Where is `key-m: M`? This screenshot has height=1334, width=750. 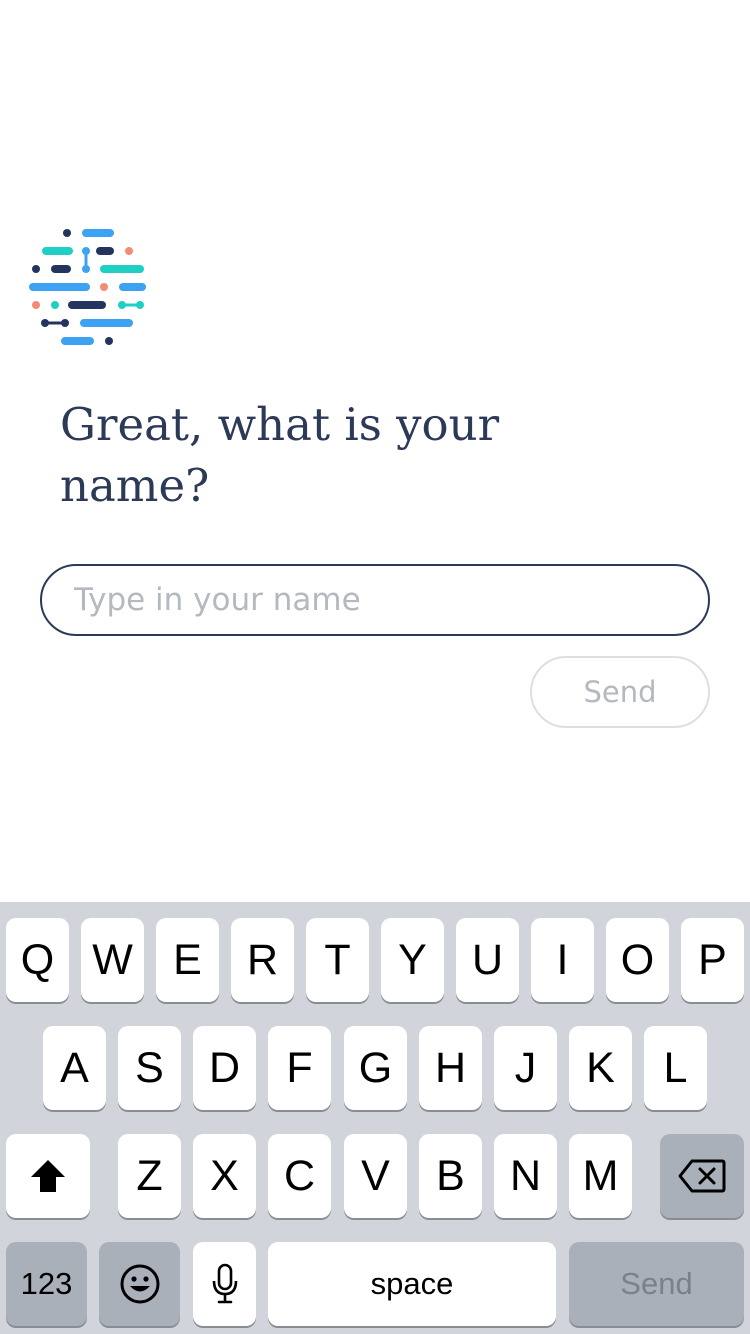 key-m: M is located at coordinates (600, 1176).